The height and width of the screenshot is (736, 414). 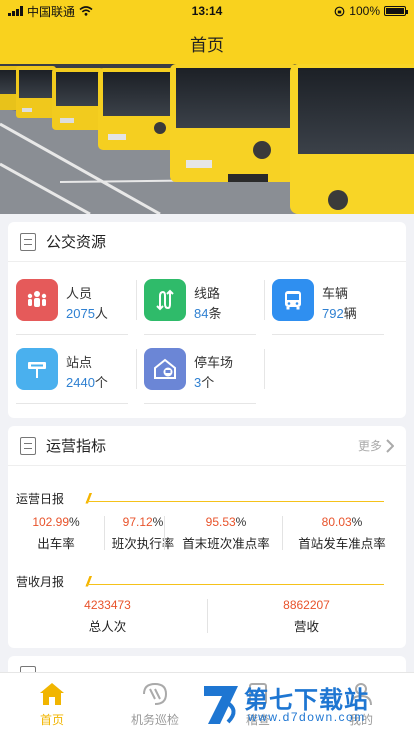 I want to click on status-bar: 中国联通 13:14 100%, so click(x=207, y=11).